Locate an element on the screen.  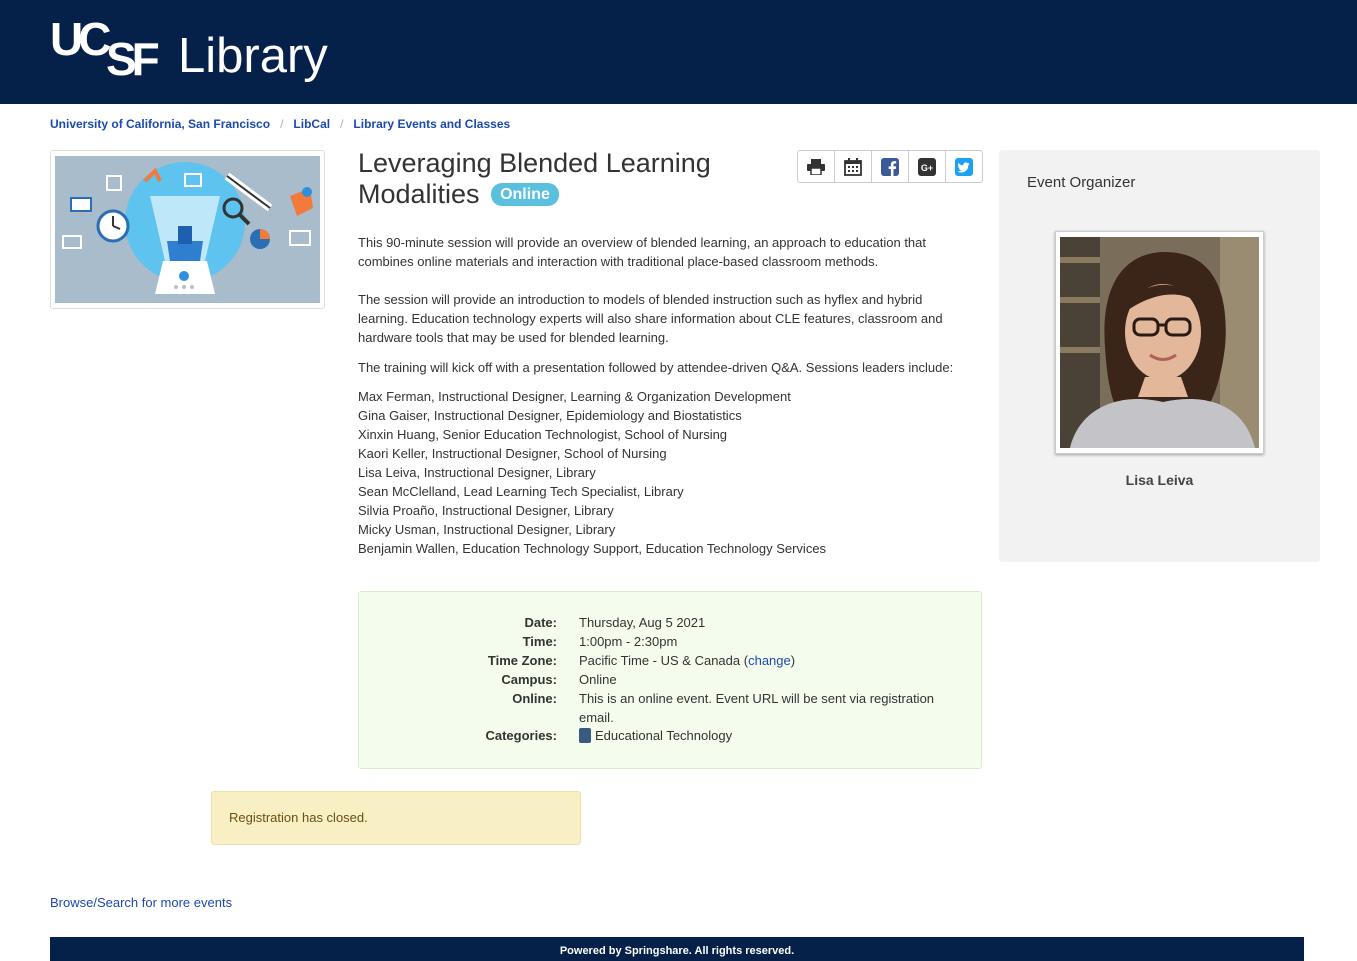
detail-value-categories: Educational Technology is located at coordinates (764, 735).